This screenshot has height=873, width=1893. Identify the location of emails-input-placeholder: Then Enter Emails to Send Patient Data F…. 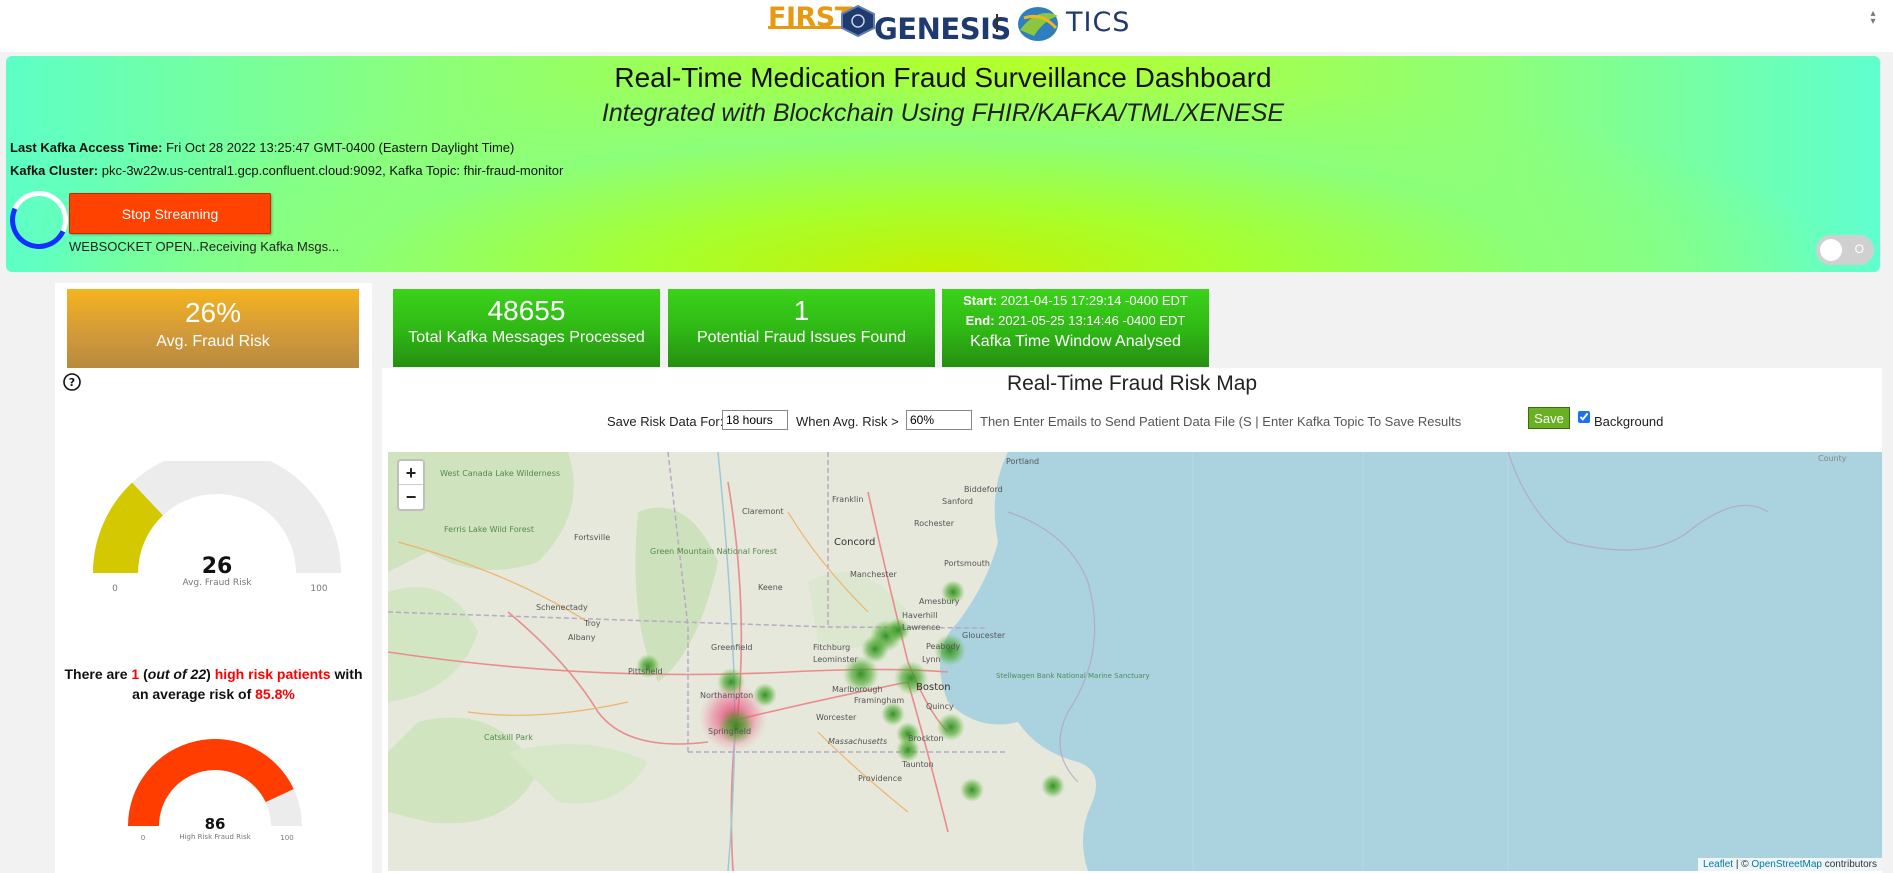
(1220, 421).